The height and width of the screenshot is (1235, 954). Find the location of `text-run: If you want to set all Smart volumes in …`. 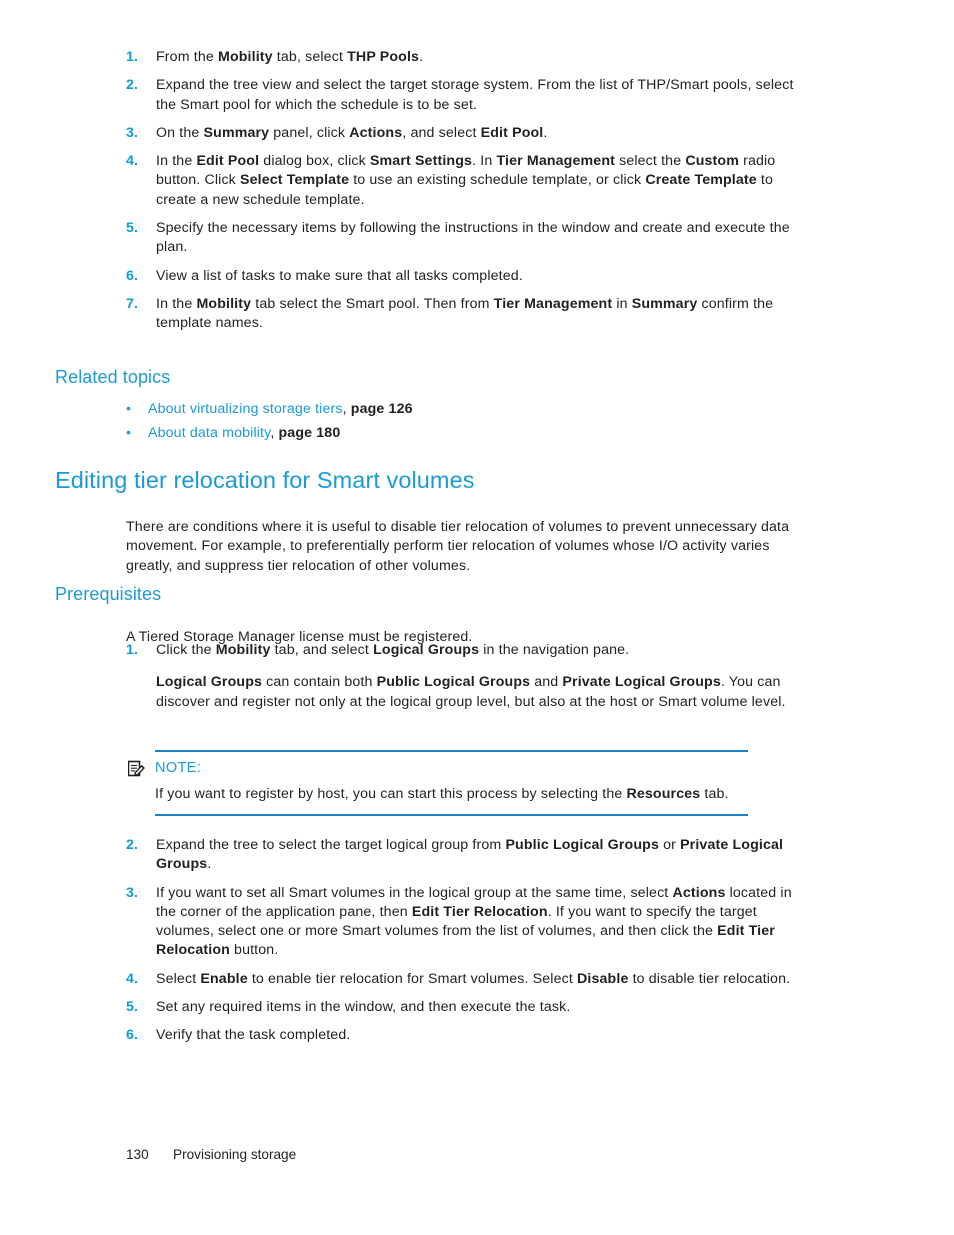

text-run: If you want to set all Smart volumes in … is located at coordinates (414, 892).